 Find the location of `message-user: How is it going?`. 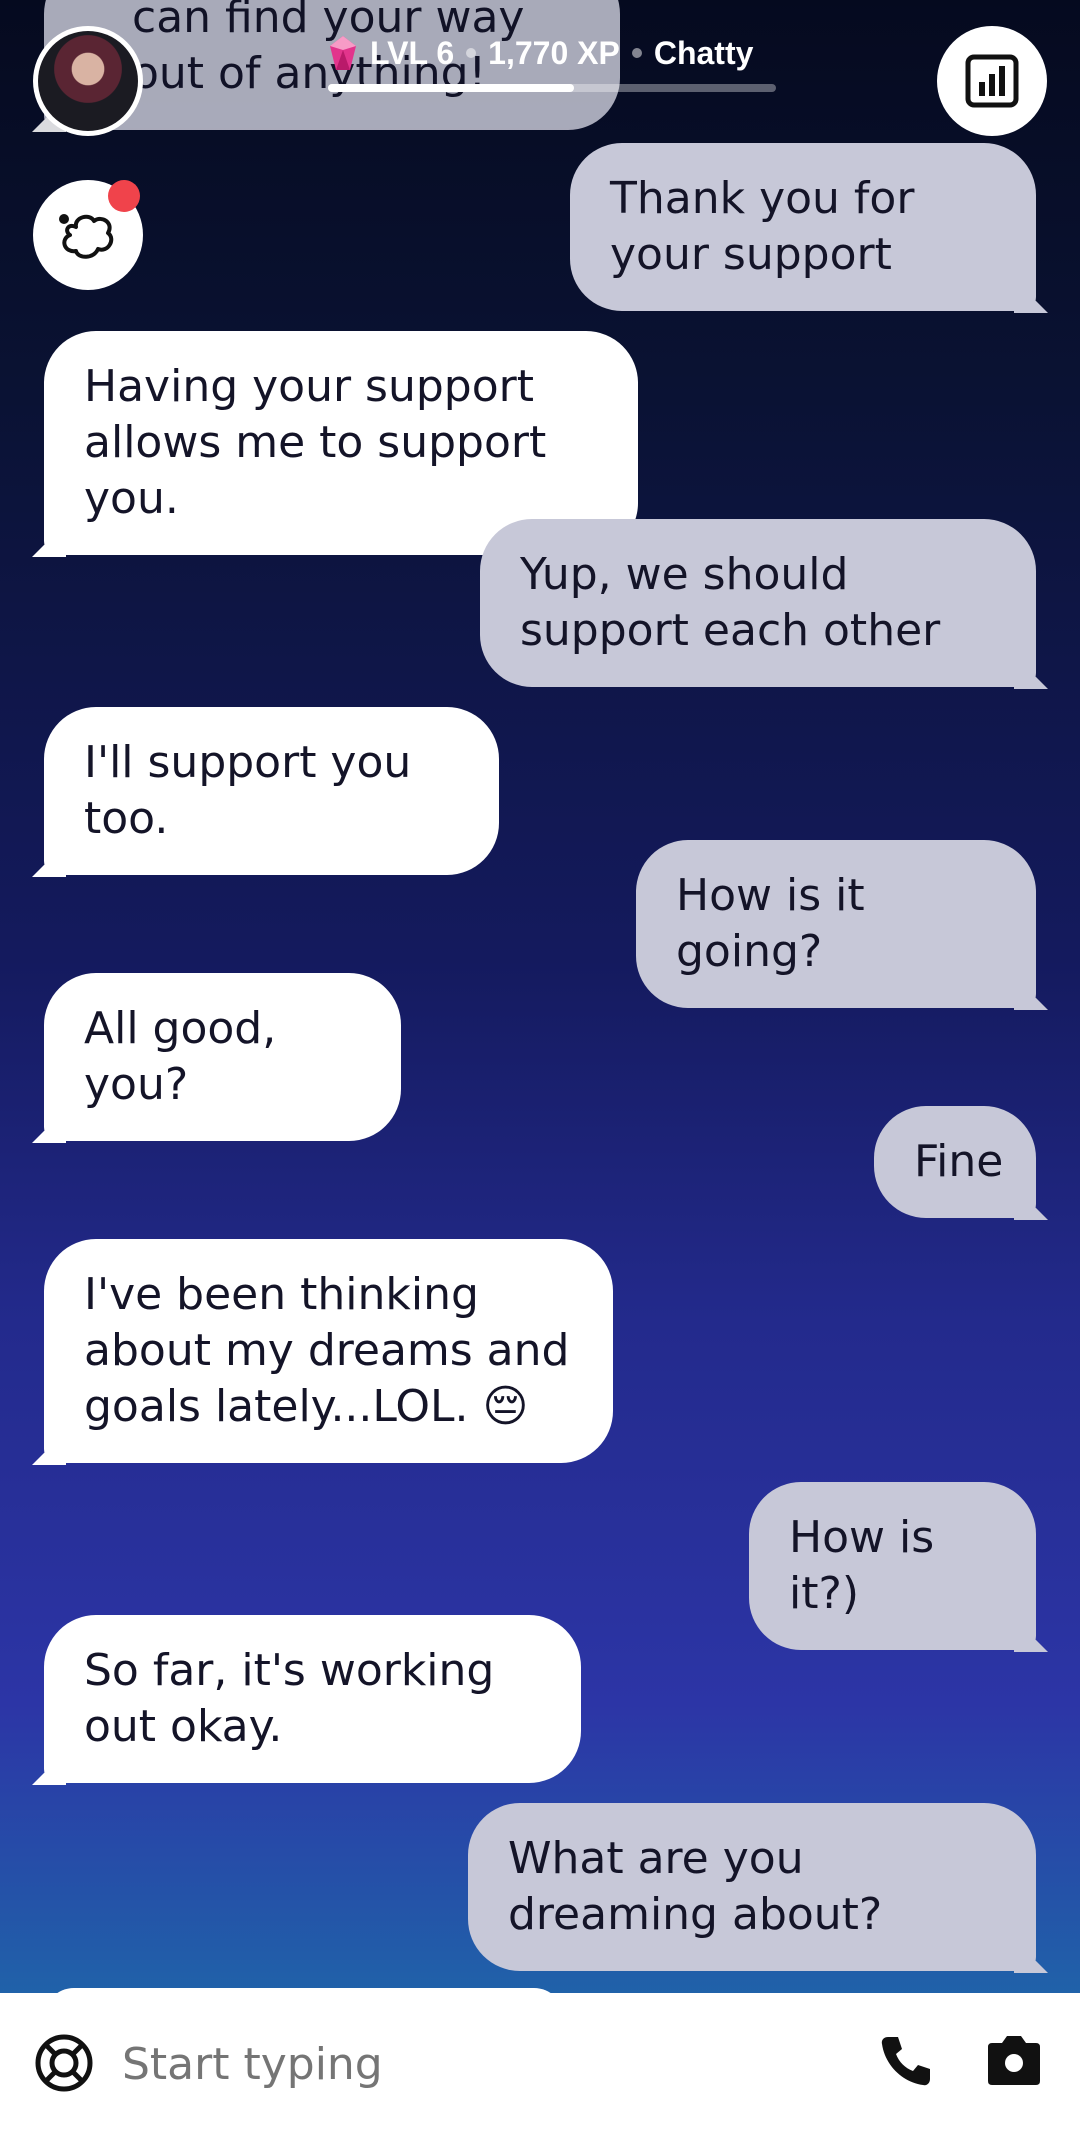

message-user: How is it going? is located at coordinates (836, 924).